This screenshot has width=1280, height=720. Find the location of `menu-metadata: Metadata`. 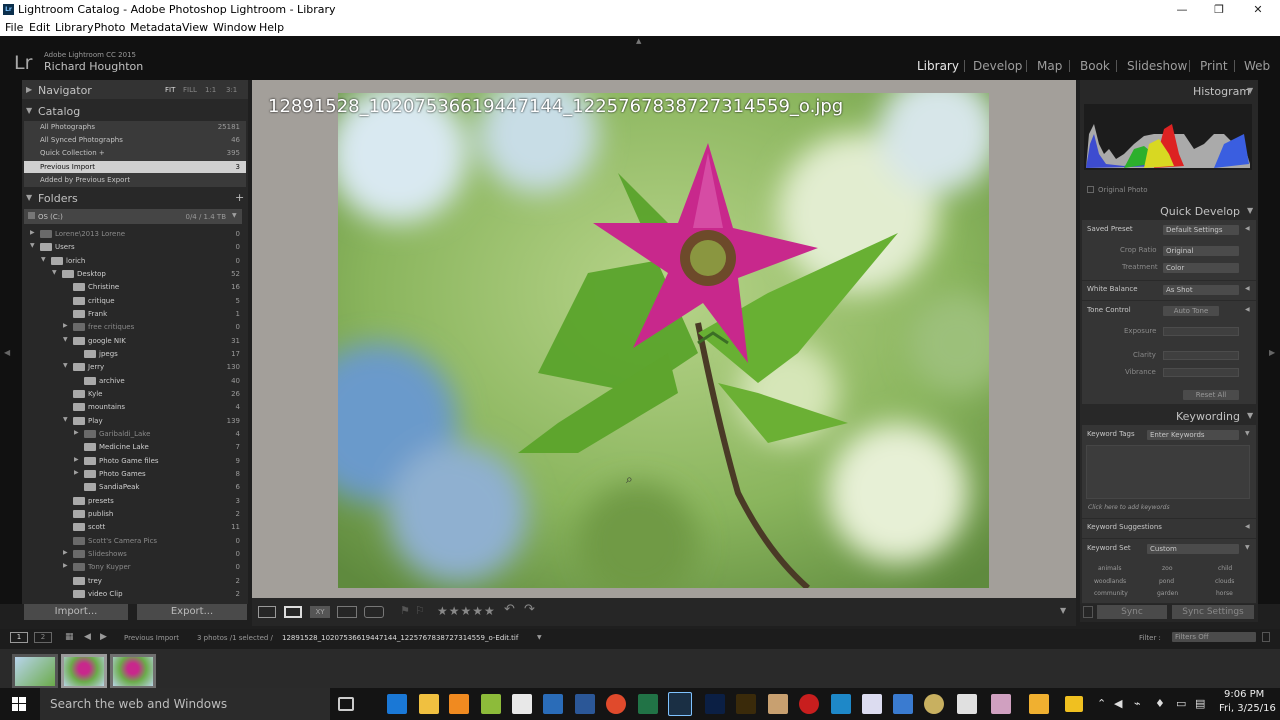

menu-metadata: Metadata is located at coordinates (156, 27).